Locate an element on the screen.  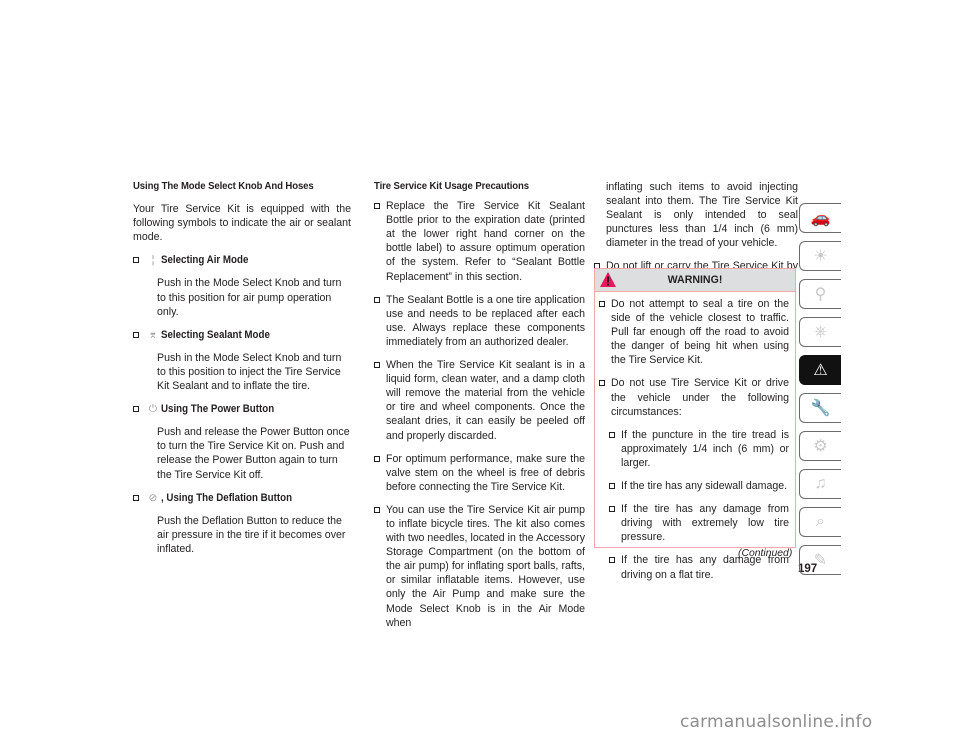
tab-starting-driving: ⎈ is located at coordinates (820, 332).